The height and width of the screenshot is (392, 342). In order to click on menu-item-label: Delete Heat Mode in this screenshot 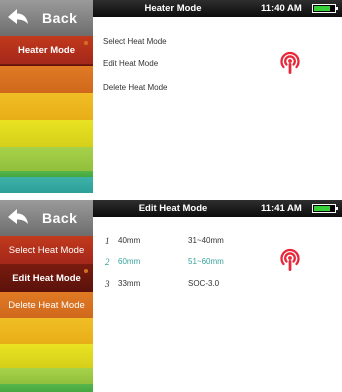, I will do `click(46, 305)`.